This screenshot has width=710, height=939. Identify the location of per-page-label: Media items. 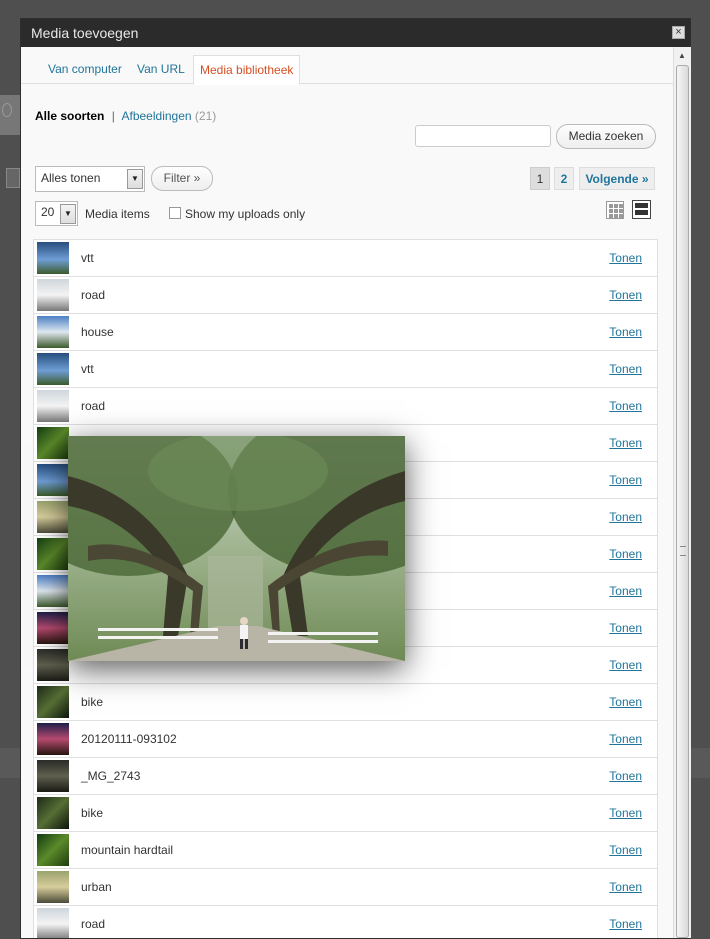
(117, 214).